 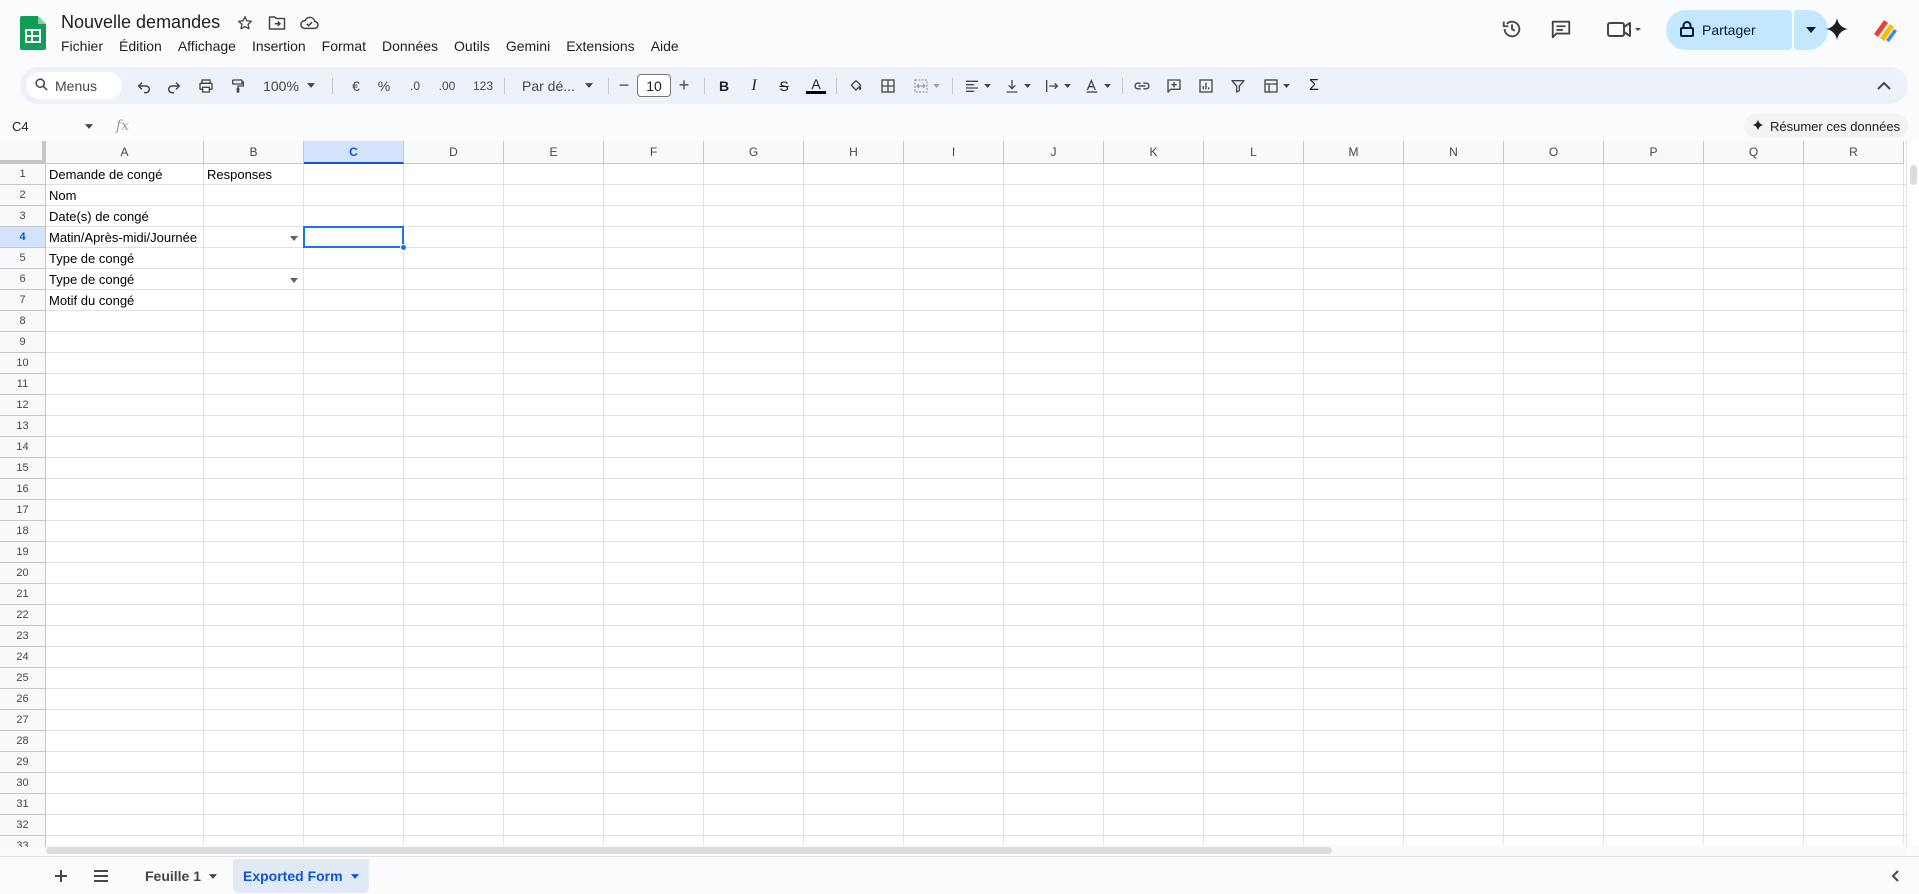 What do you see at coordinates (410, 46) in the screenshot?
I see `menu-donnees: Données` at bounding box center [410, 46].